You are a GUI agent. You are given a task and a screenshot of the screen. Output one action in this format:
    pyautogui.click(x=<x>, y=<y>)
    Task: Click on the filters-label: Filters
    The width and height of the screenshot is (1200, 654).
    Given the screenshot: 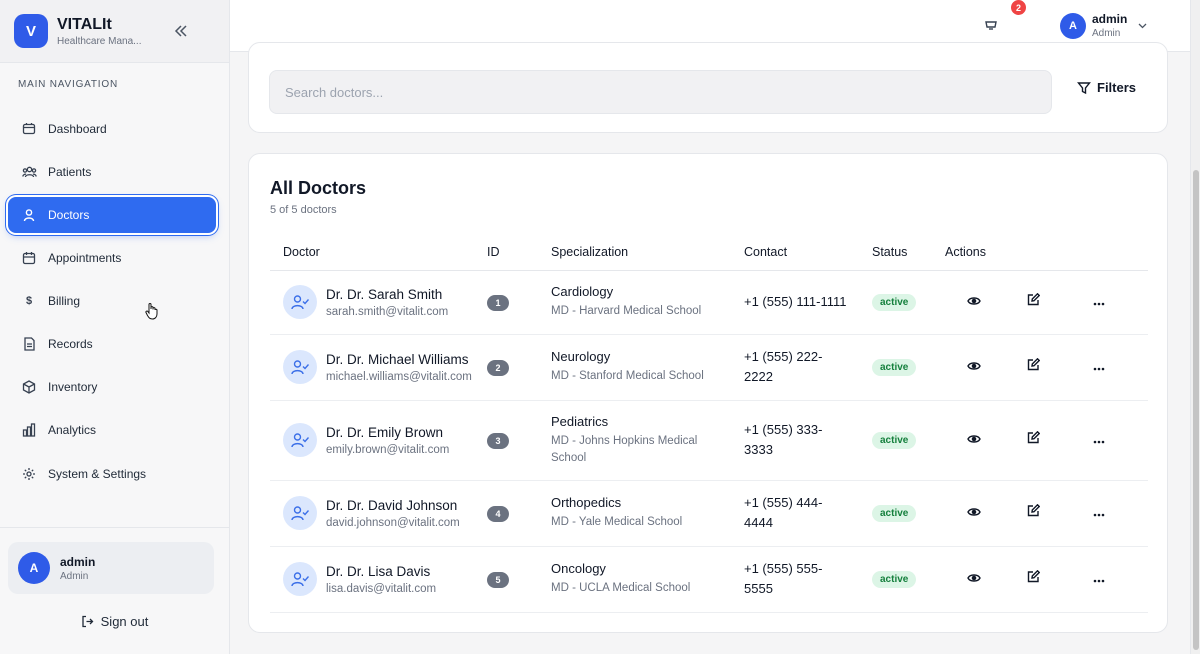 What is the action you would take?
    pyautogui.click(x=1117, y=87)
    